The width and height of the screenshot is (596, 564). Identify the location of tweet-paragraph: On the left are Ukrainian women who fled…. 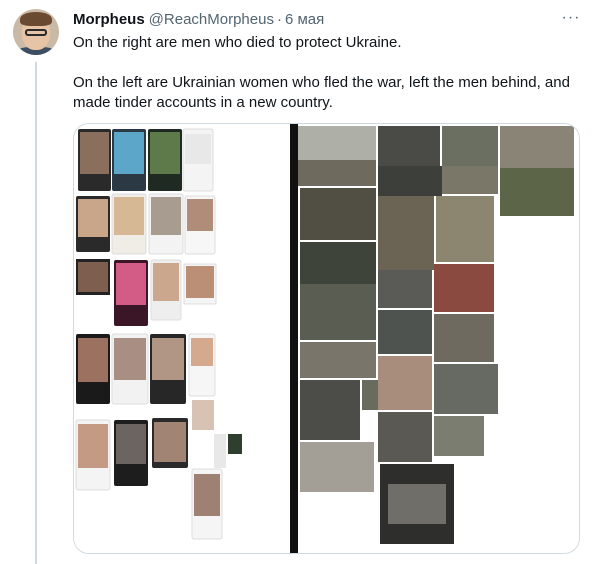
(321, 92).